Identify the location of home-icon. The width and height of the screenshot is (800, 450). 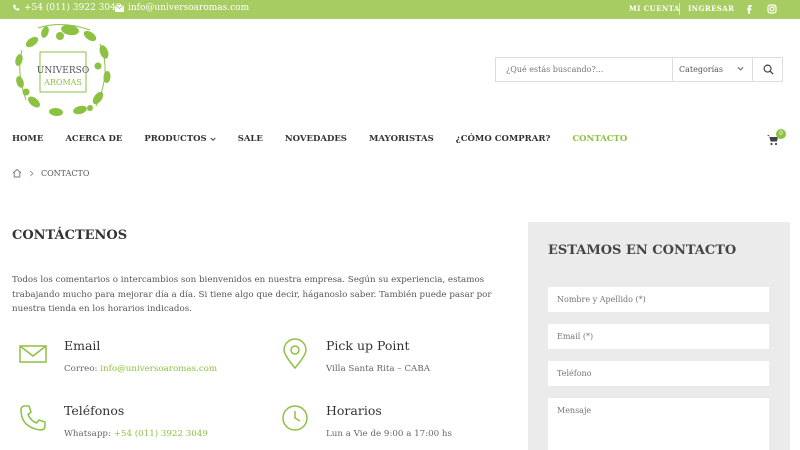
(17, 173).